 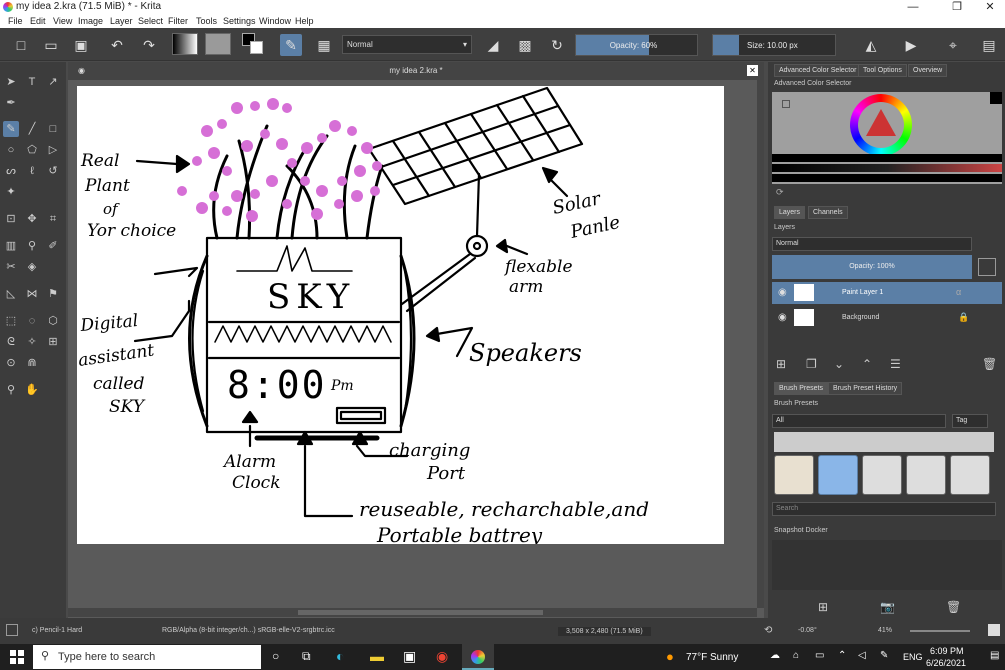 What do you see at coordinates (970, 421) in the screenshot?
I see `tag-button: Tag` at bounding box center [970, 421].